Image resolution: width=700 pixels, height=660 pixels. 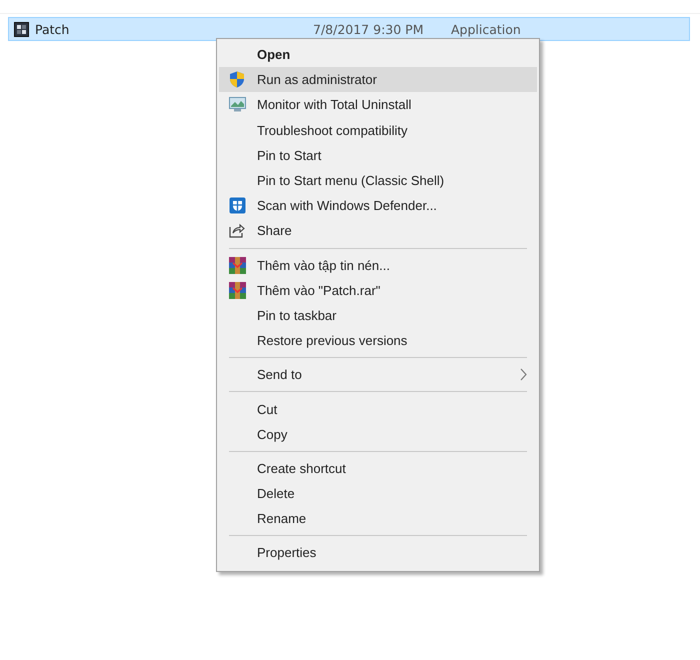 I want to click on menu-item: Restore previous versions, so click(x=378, y=341).